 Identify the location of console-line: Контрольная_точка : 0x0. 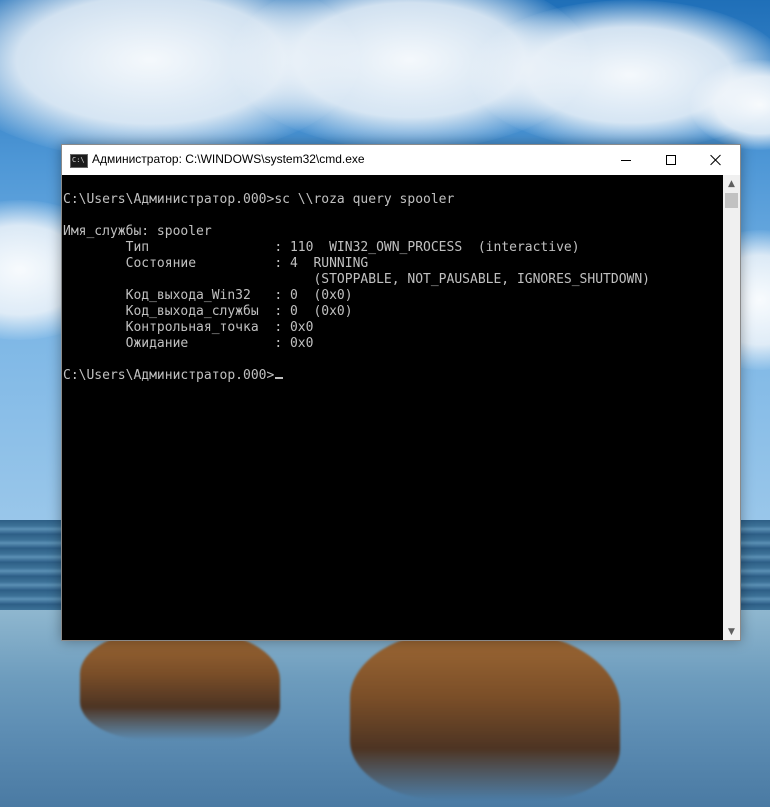
(188, 327).